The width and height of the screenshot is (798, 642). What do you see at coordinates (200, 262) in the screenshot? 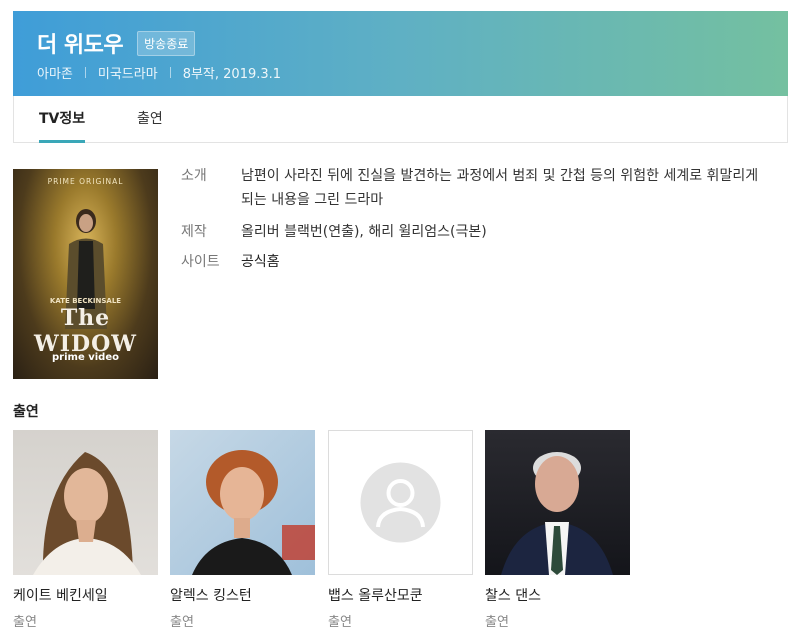
I see `site-label: 사이트` at bounding box center [200, 262].